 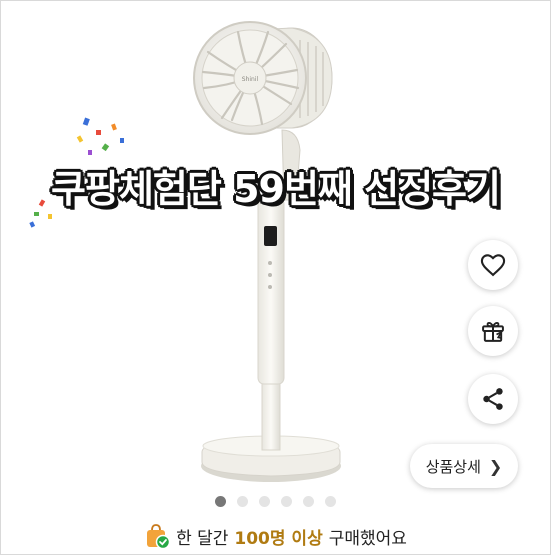 What do you see at coordinates (495, 466) in the screenshot?
I see `chevron-right-icon: ❯` at bounding box center [495, 466].